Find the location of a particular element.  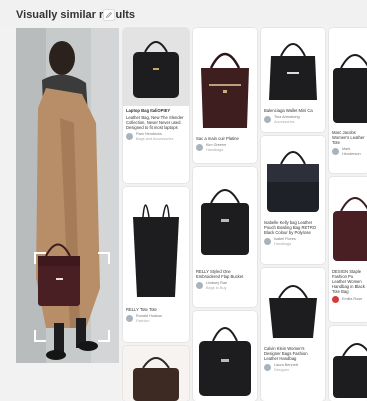

pencil-icon is located at coordinates (109, 15).